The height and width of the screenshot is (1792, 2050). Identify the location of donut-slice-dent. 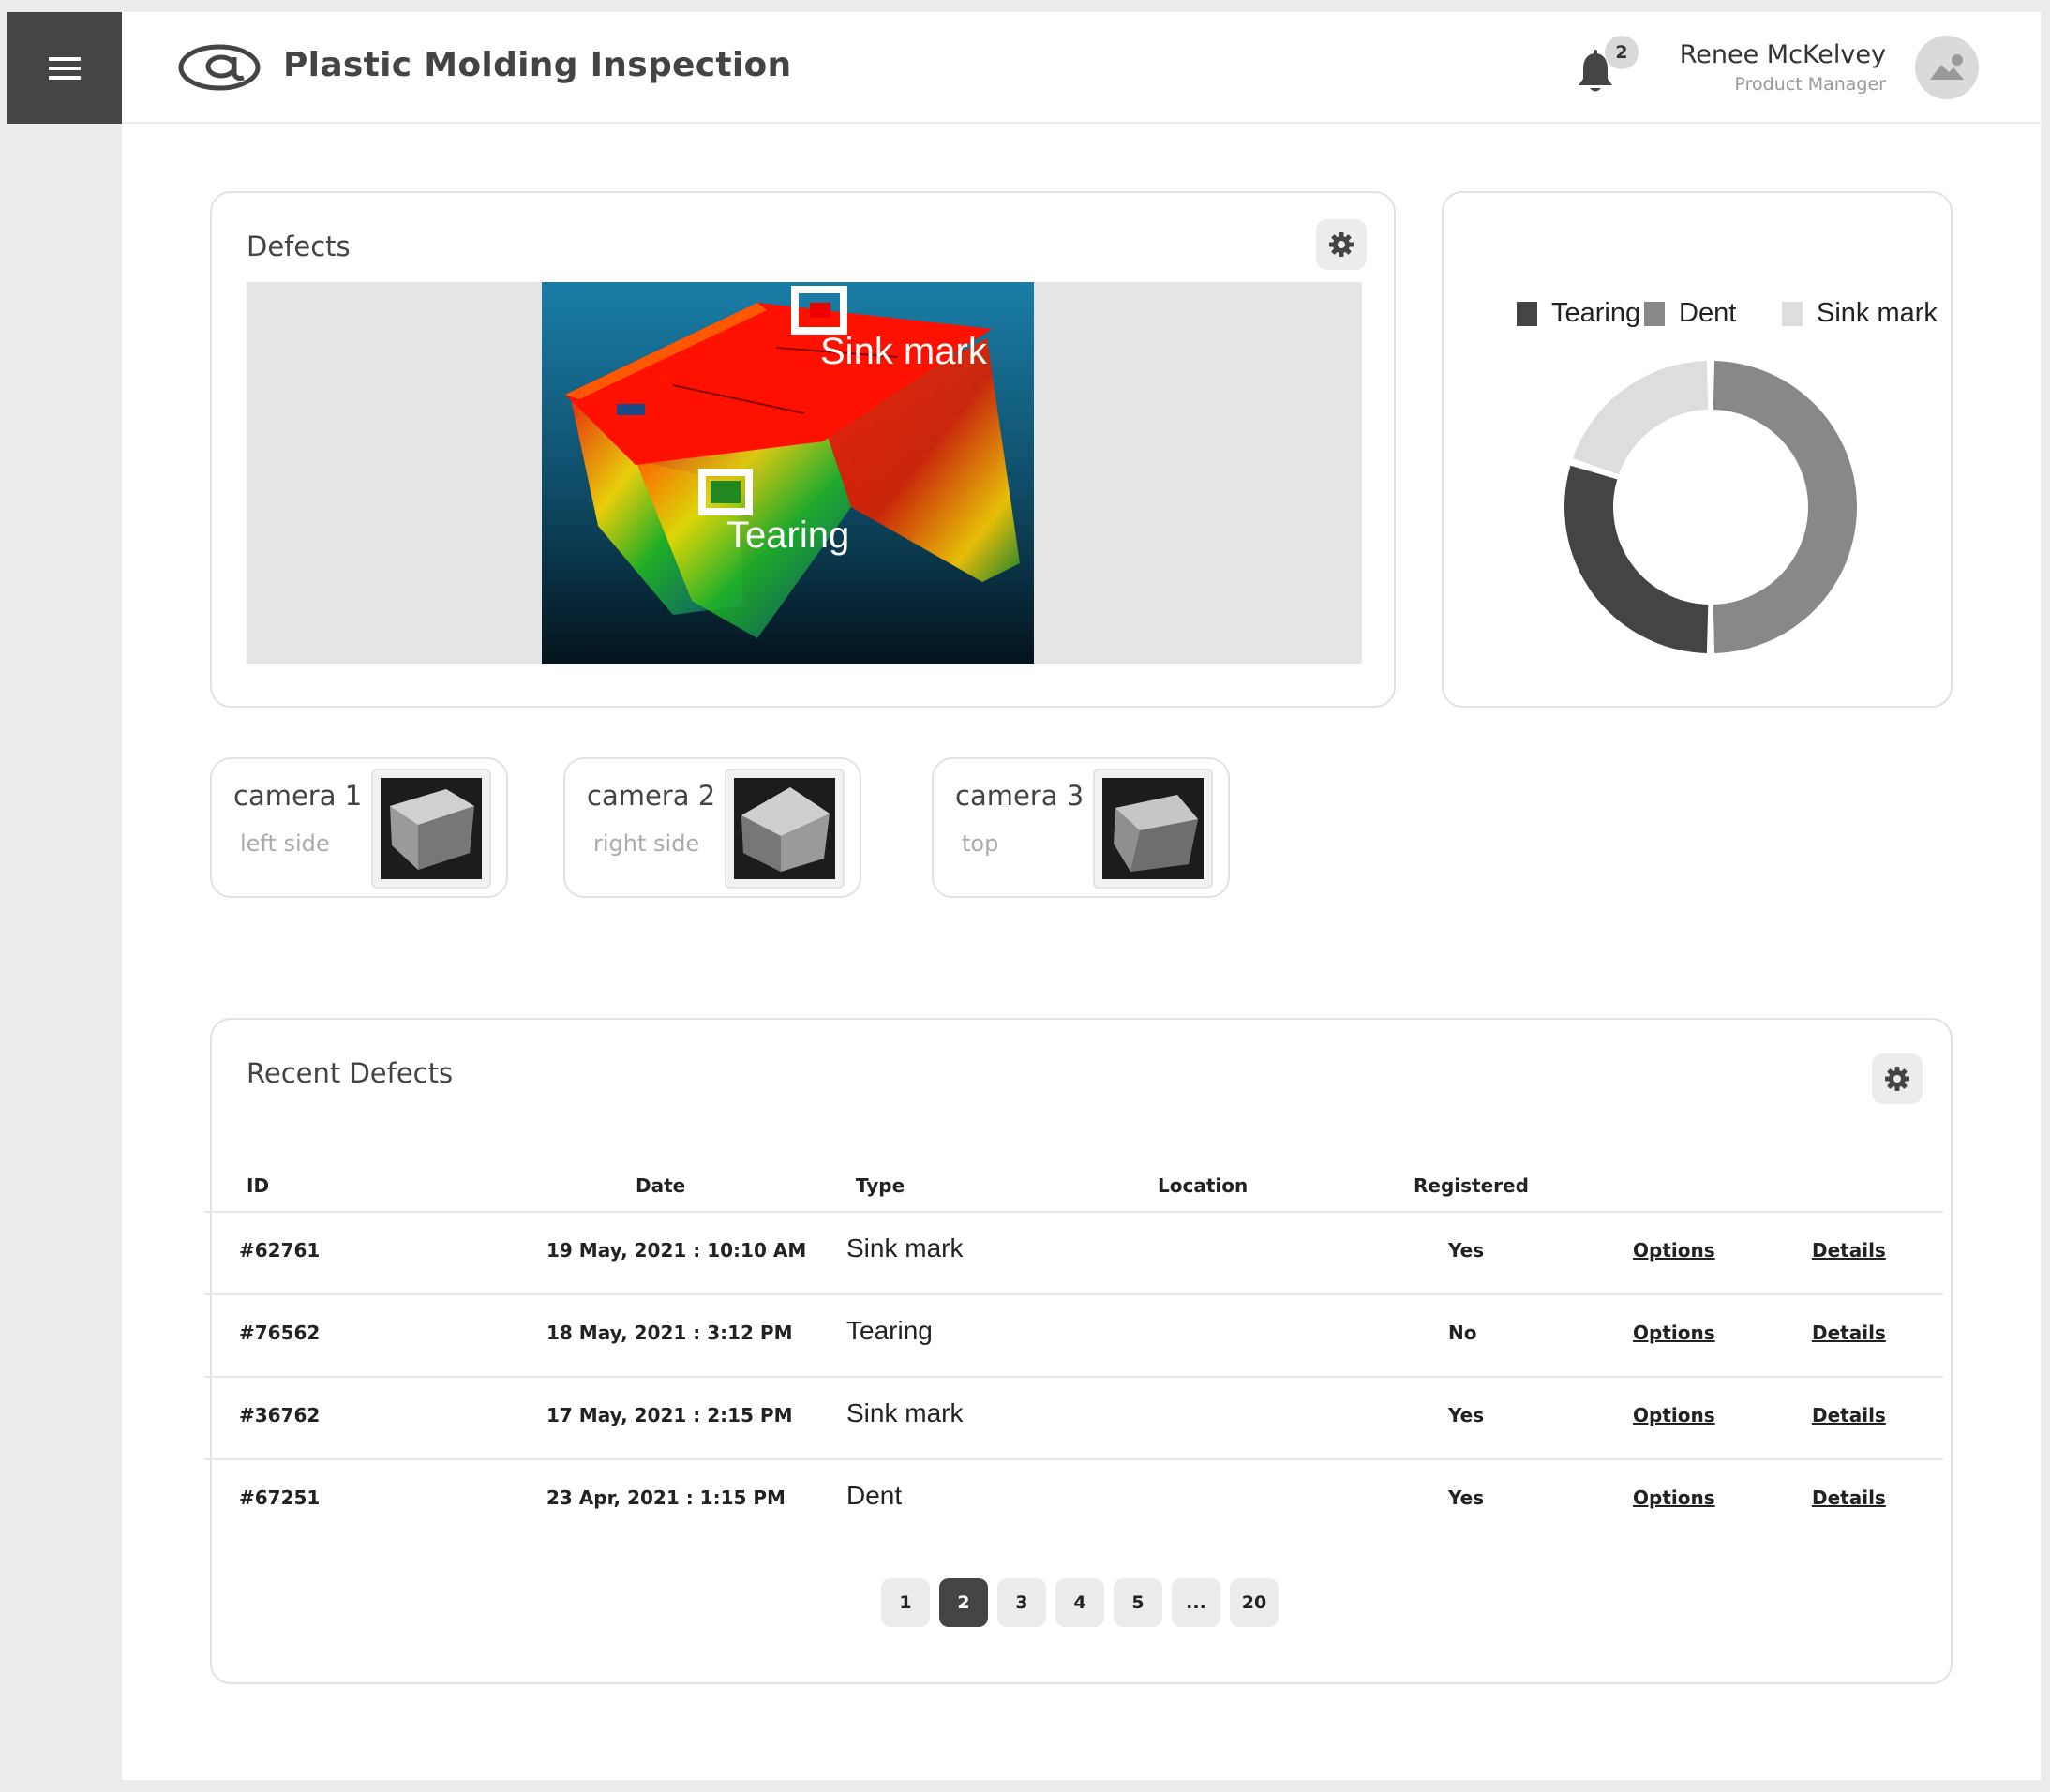
(1785, 507).